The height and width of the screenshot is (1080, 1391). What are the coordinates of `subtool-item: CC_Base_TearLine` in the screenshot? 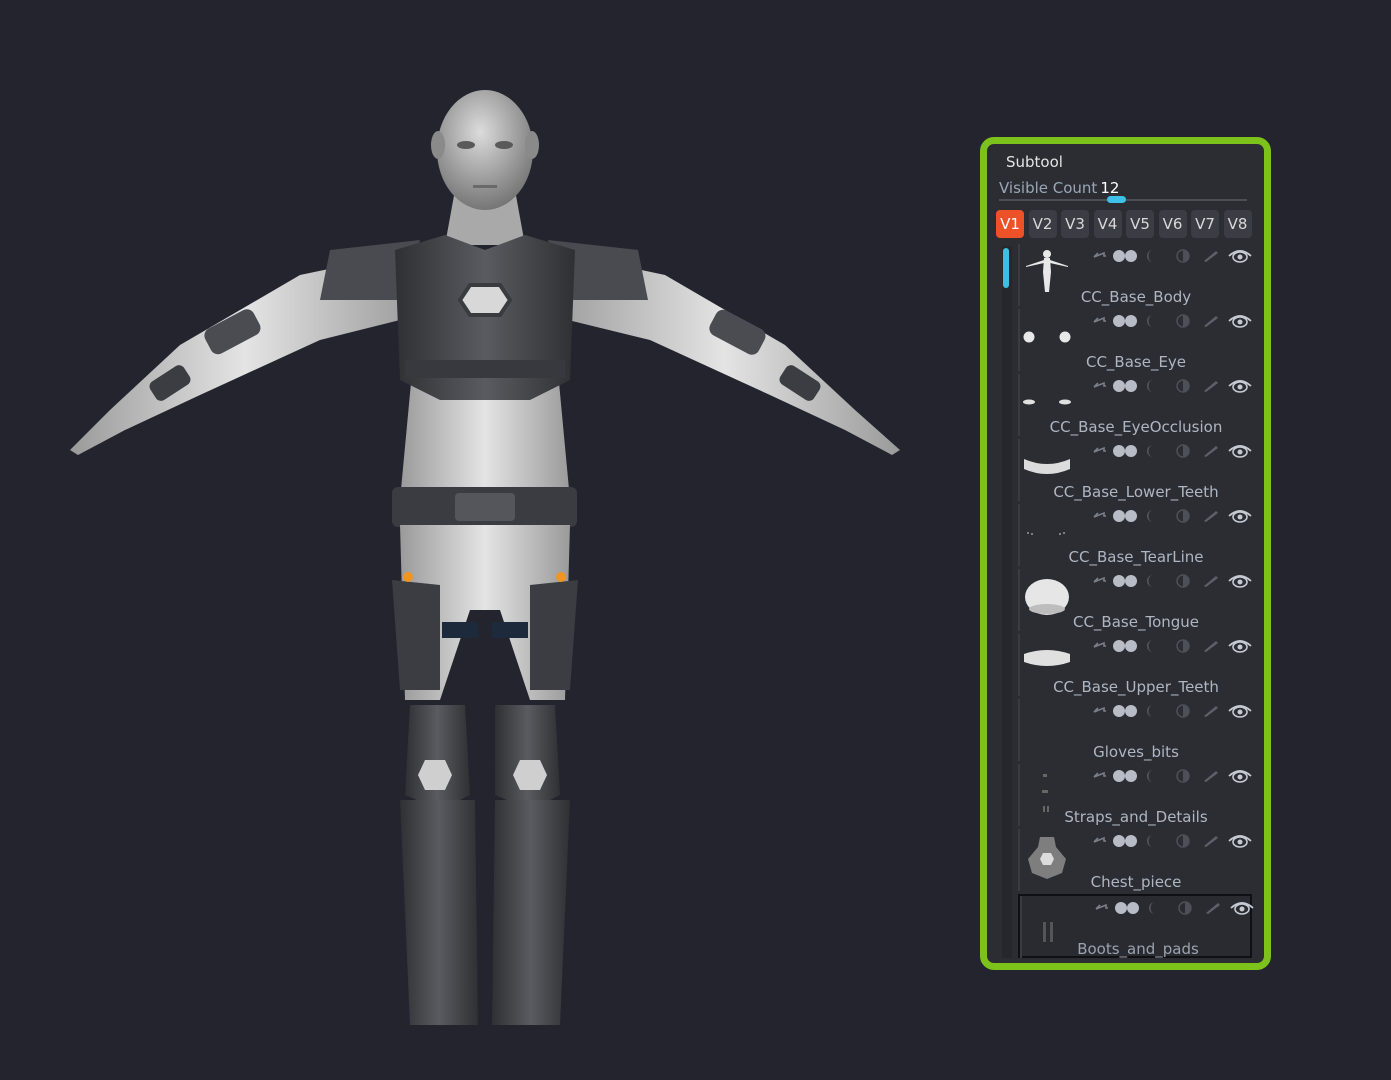 It's located at (1135, 535).